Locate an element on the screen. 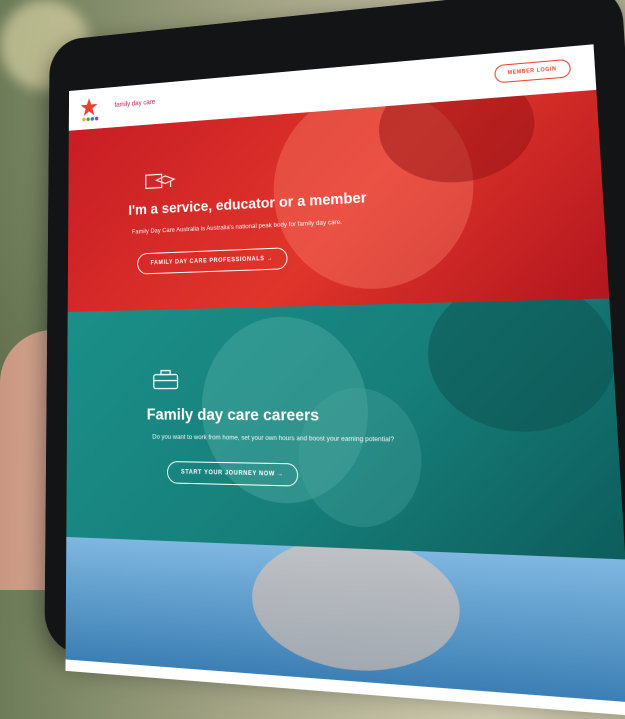  family-day-care-professionals-button: FAMILY DAY CARE PROFESSIONALS → is located at coordinates (212, 260).